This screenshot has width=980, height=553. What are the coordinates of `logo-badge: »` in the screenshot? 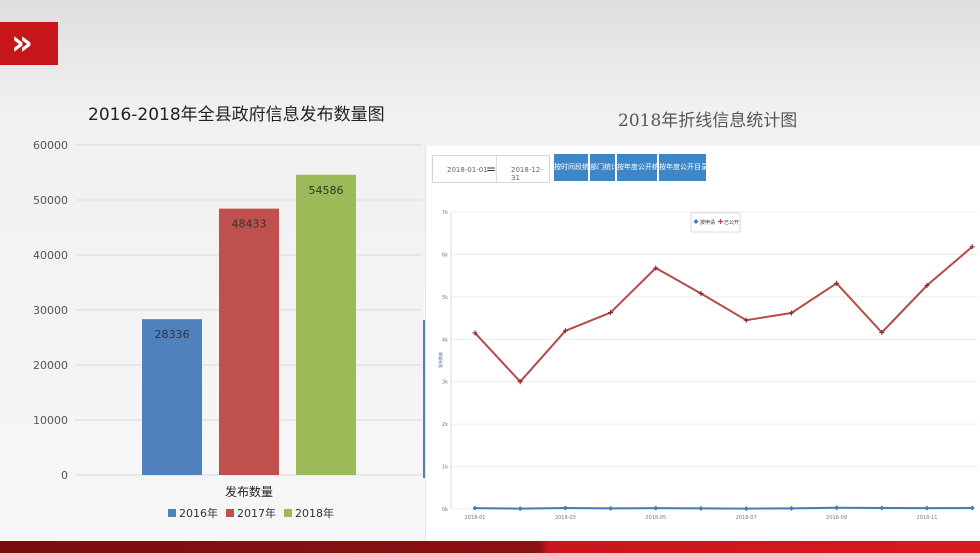 It's located at (29, 43).